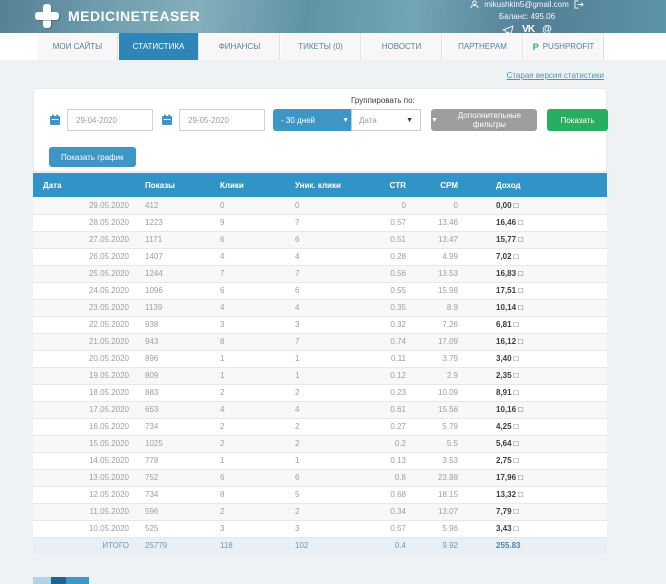 The image size is (666, 584). What do you see at coordinates (320, 308) in the screenshot?
I see `table-row: 23.05.2020 1139 4 4 0.35 8.9 10,14 □` at bounding box center [320, 308].